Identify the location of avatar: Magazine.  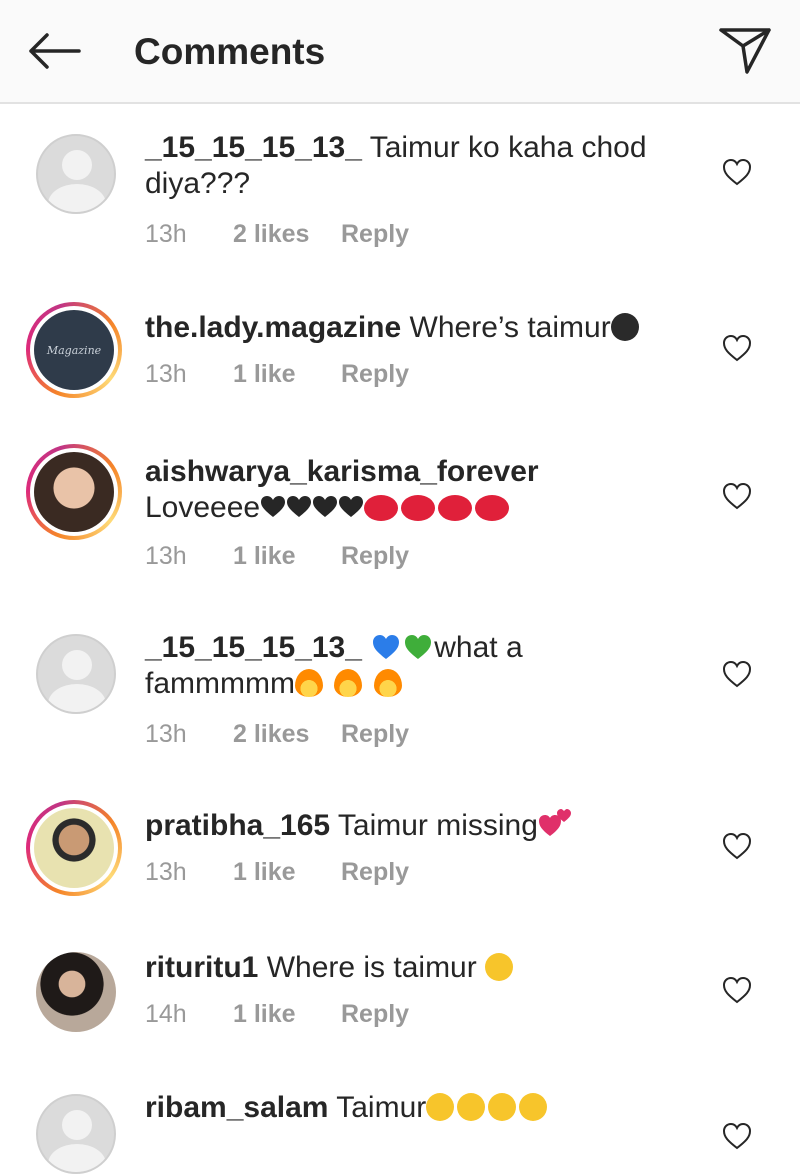
(74, 350).